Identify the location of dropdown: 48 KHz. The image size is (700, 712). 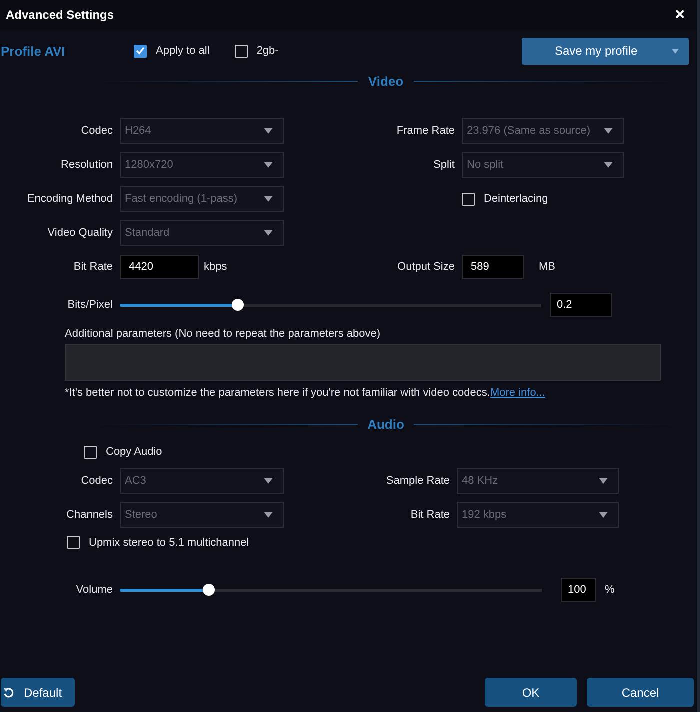
(538, 481).